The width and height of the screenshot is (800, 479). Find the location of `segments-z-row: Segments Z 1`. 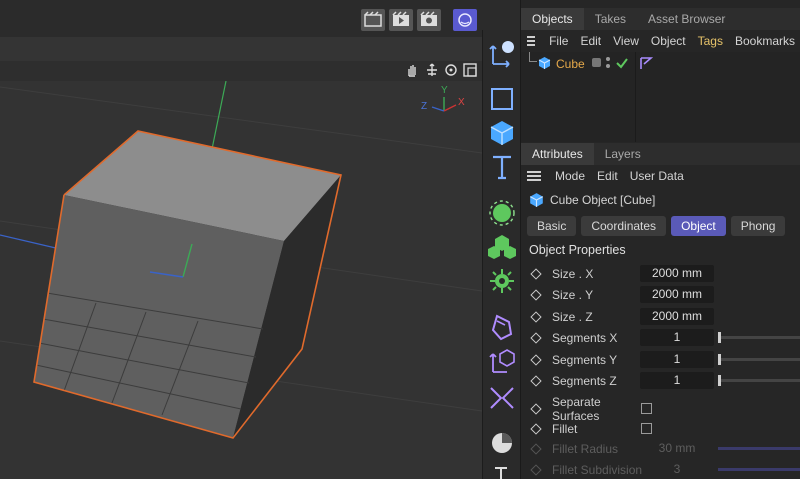

segments-z-row: Segments Z 1 is located at coordinates (660, 380).